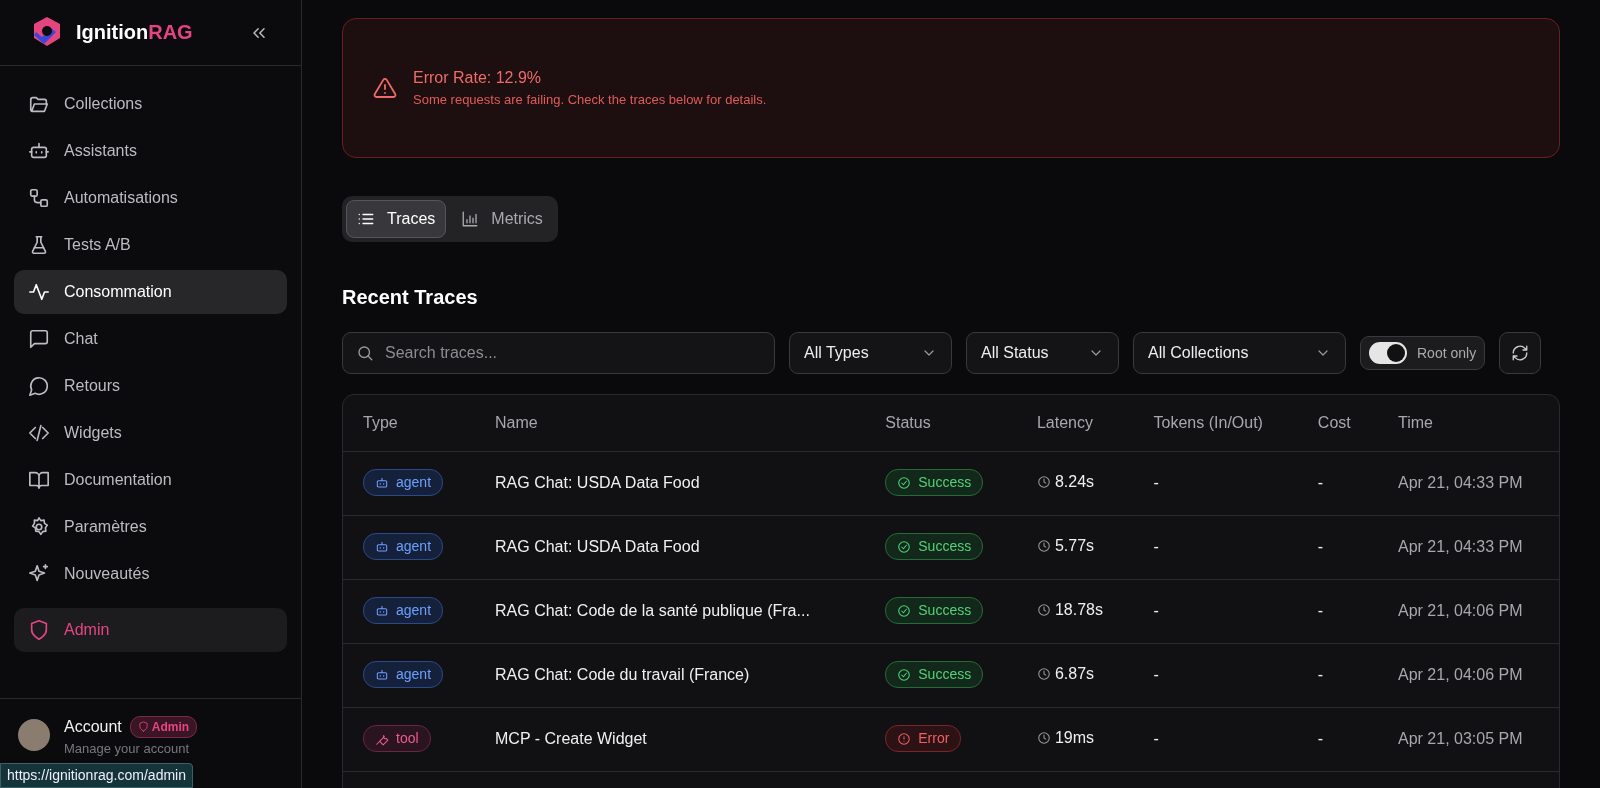 This screenshot has height=788, width=1600. Describe the element at coordinates (96, 775) in the screenshot. I see `link-url-tooltip: https://ignitionrag.com/admin` at that location.